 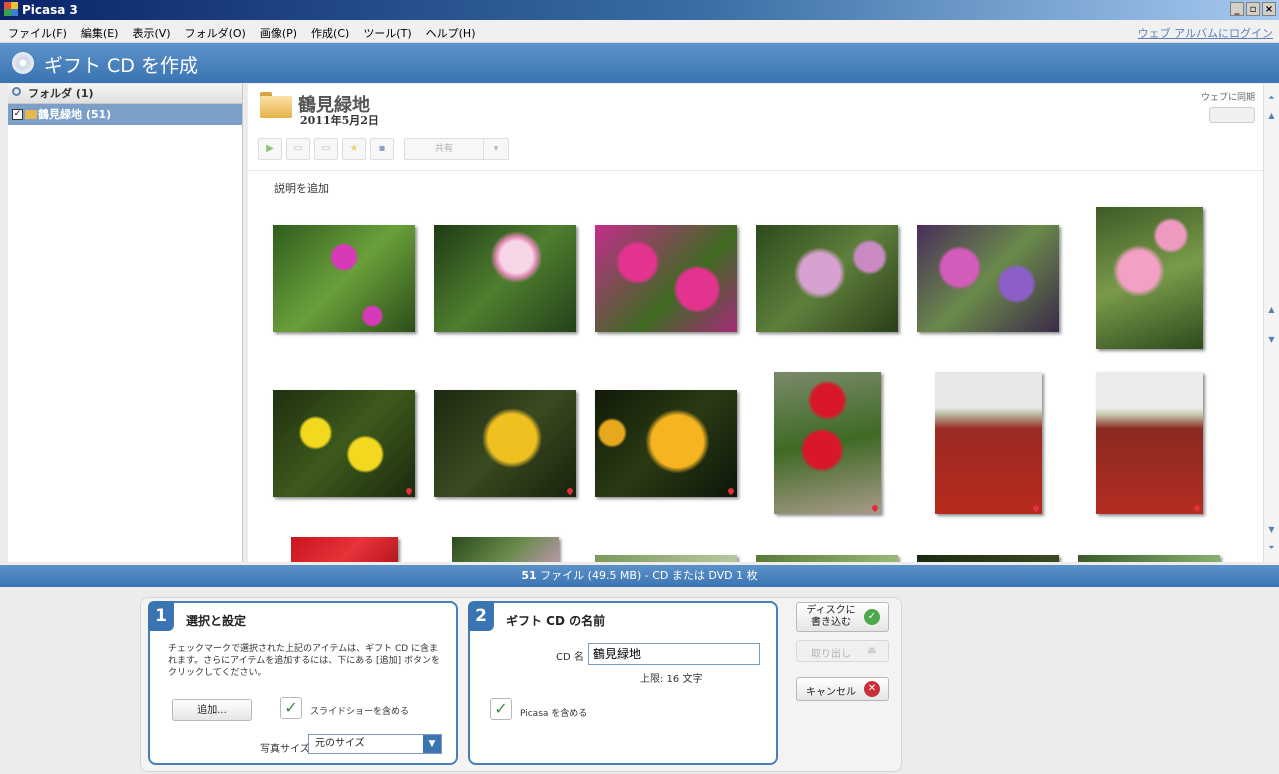 I want to click on status-text: ファイル (49.5 MB) - CD または DVD 1 枚, so click(x=649, y=575).